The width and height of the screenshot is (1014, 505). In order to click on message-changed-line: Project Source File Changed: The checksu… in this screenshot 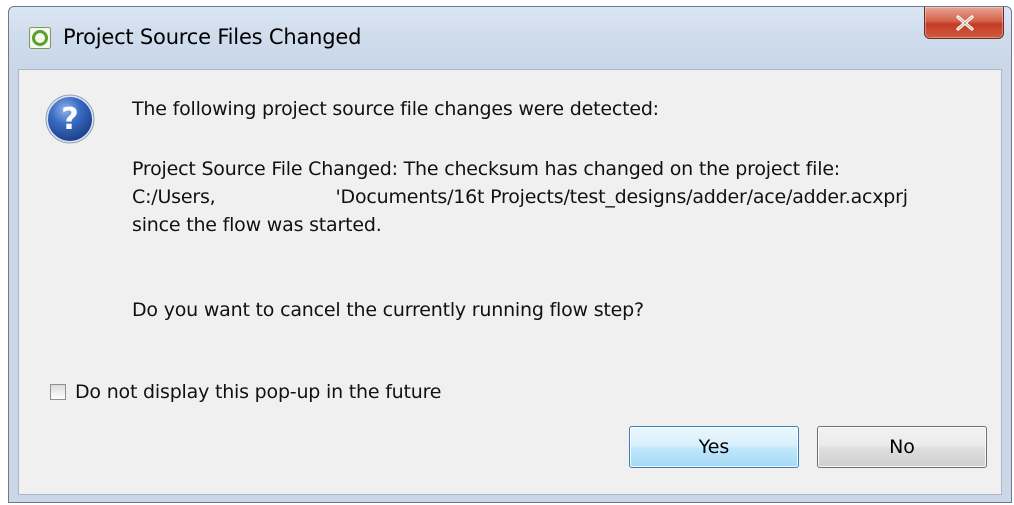, I will do `click(486, 169)`.